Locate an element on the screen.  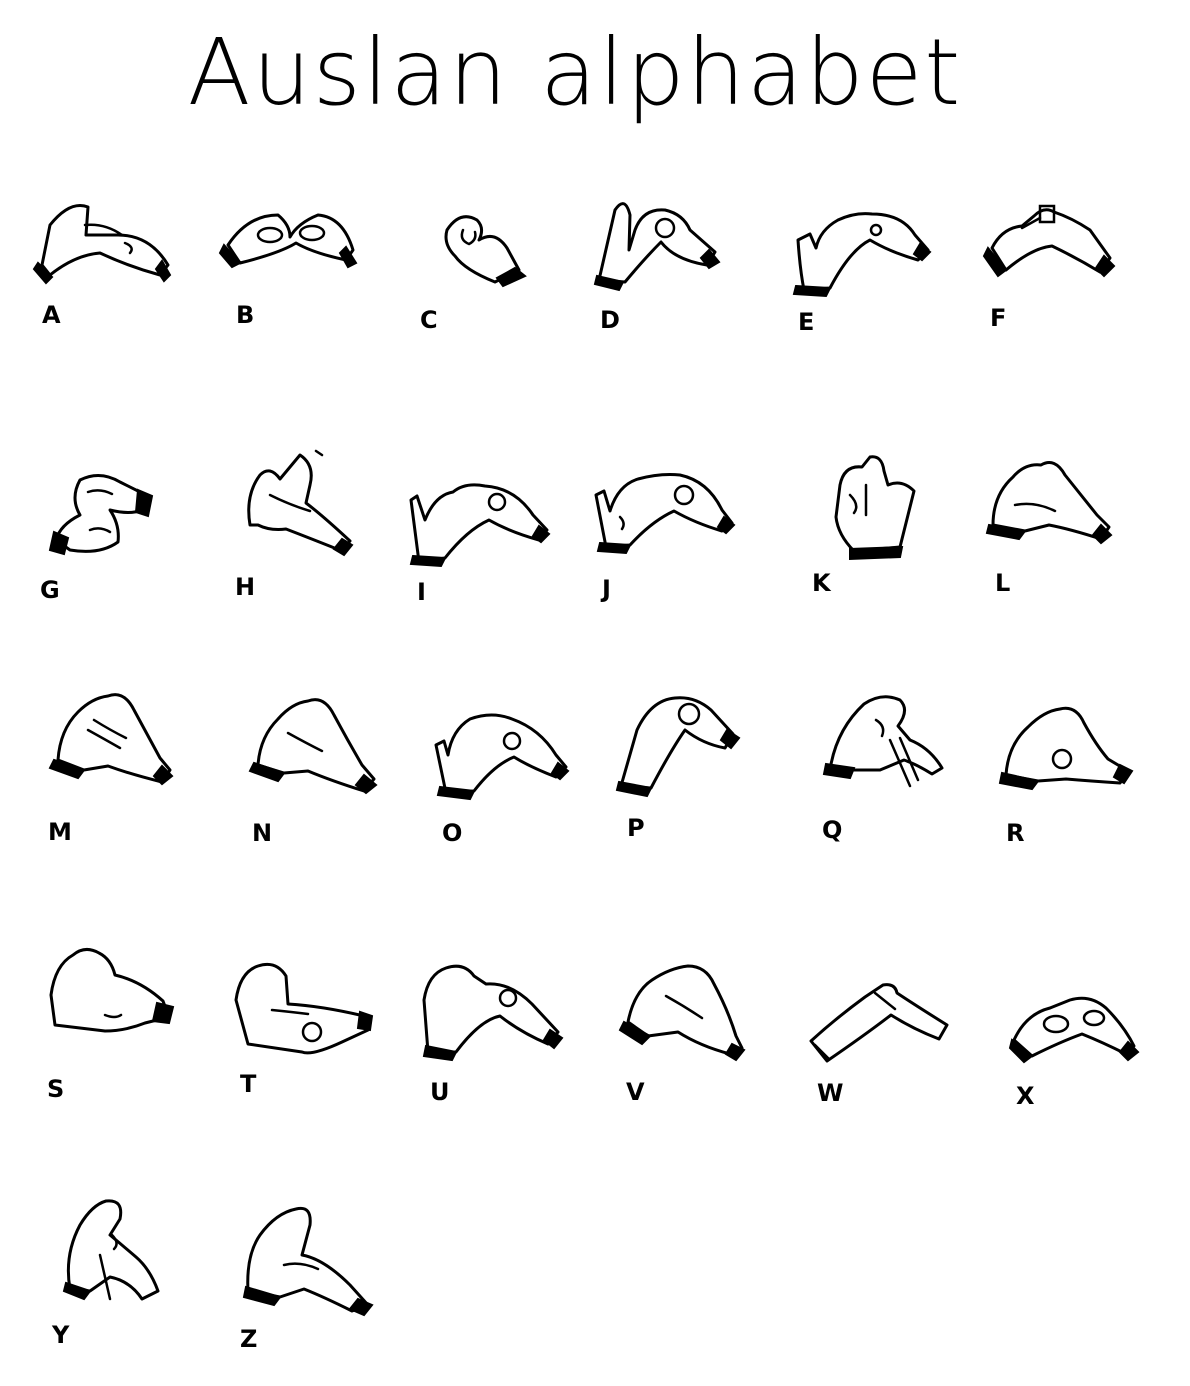
letter-label: R is located at coordinates (1015, 833).